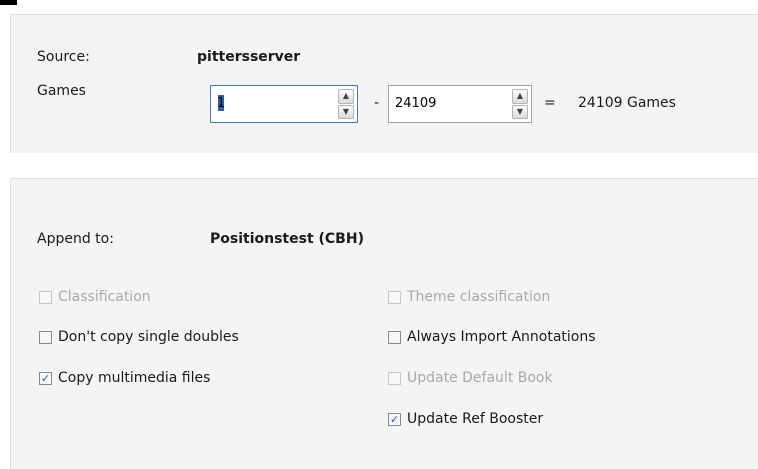  I want to click on update-default-book-checkbox: Update Default Book, so click(470, 378).